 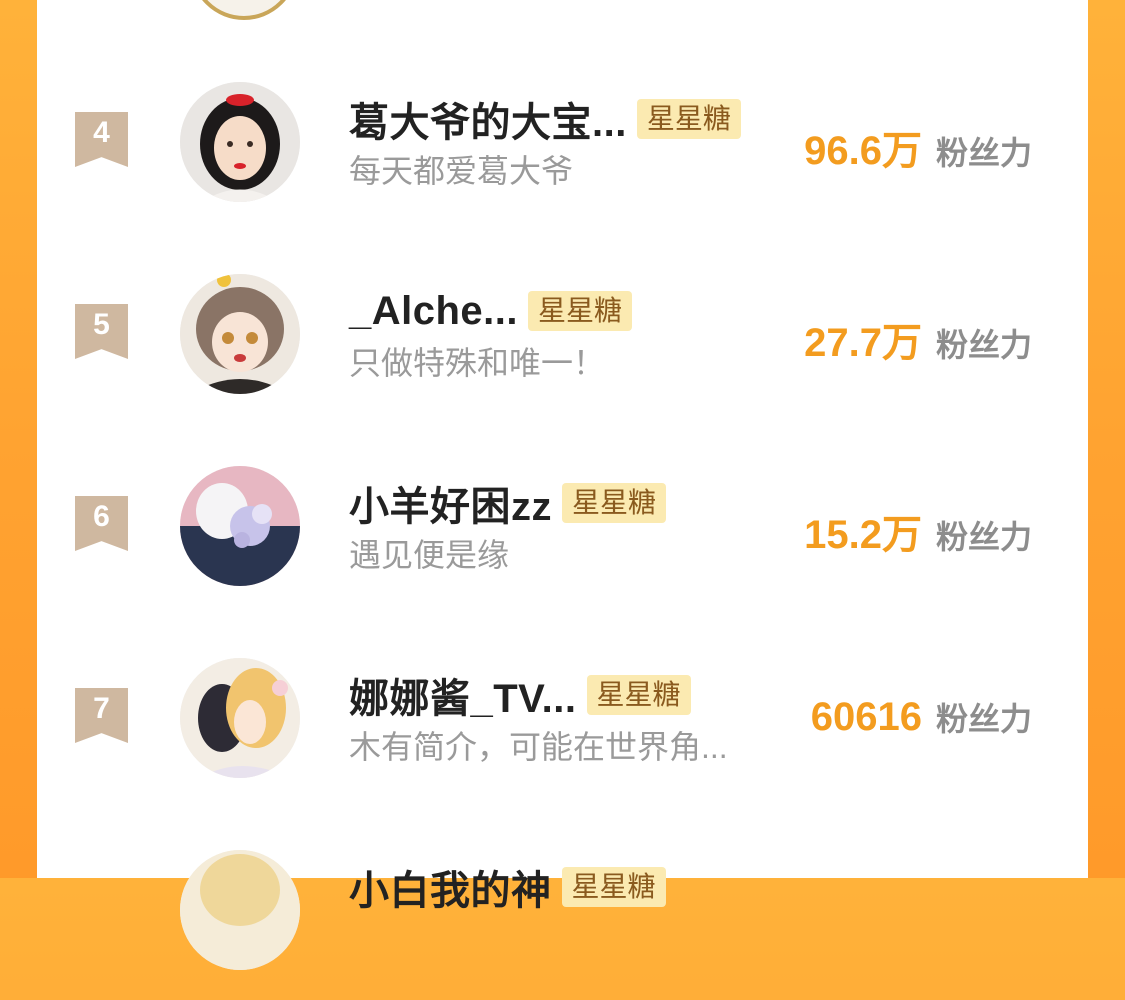 I want to click on rank-number: 5, so click(x=101, y=324).